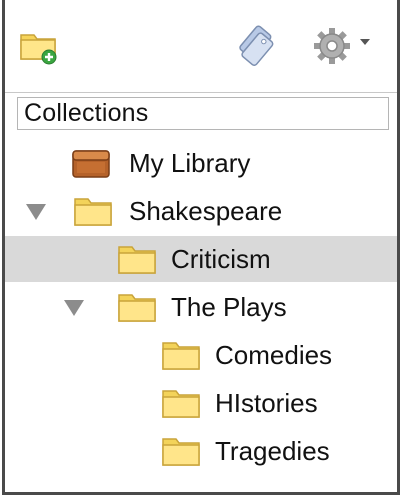 The image size is (403, 497). Describe the element at coordinates (272, 451) in the screenshot. I see `tree-item-label: Tragedies` at that location.